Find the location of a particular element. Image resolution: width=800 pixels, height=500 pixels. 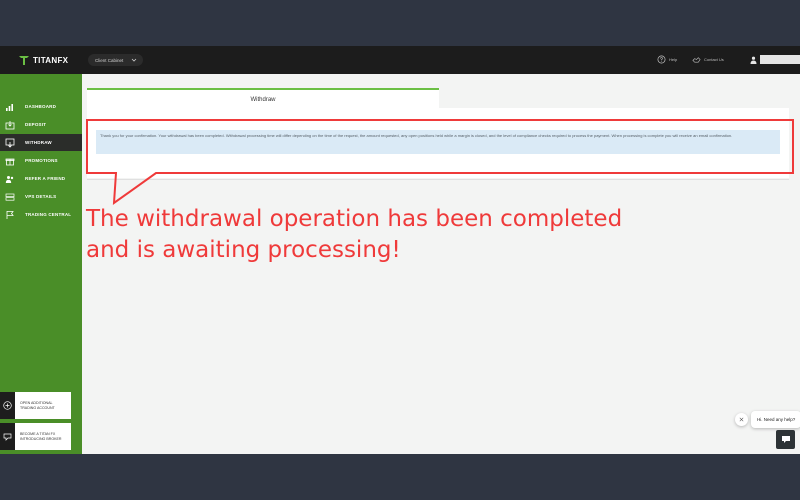

bar-chart-icon is located at coordinates (9, 107).